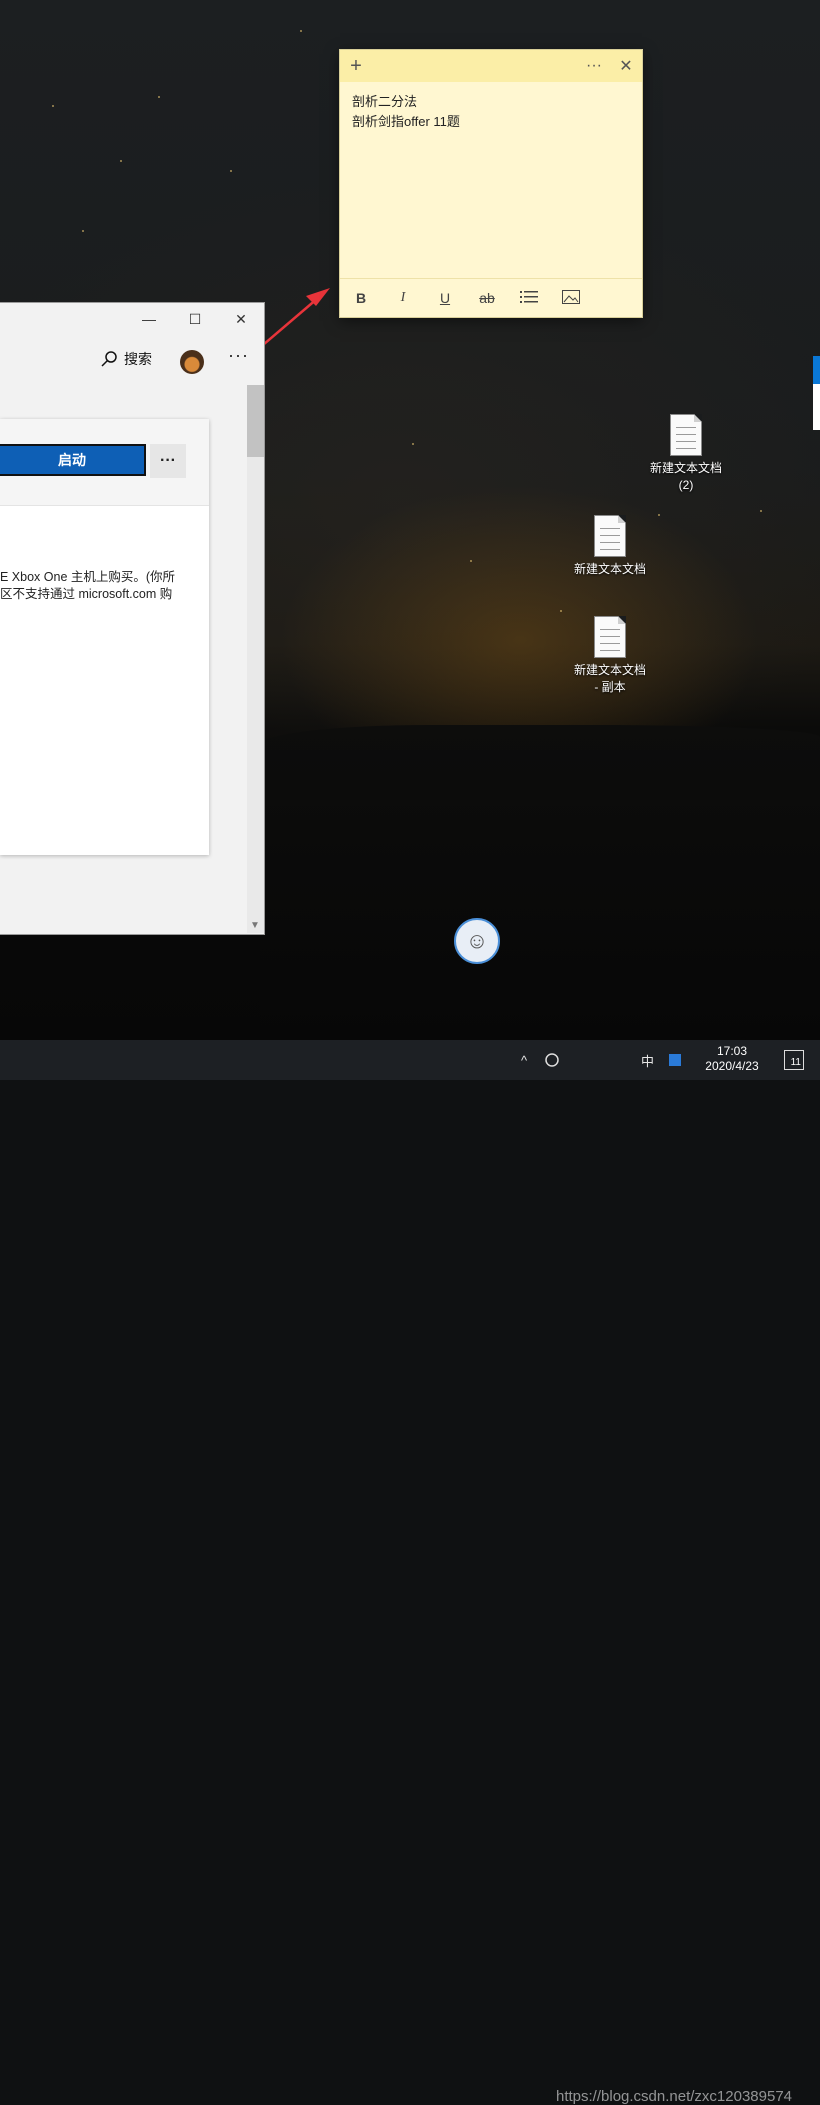  I want to click on scroll-down-icon: ▼, so click(255, 925).